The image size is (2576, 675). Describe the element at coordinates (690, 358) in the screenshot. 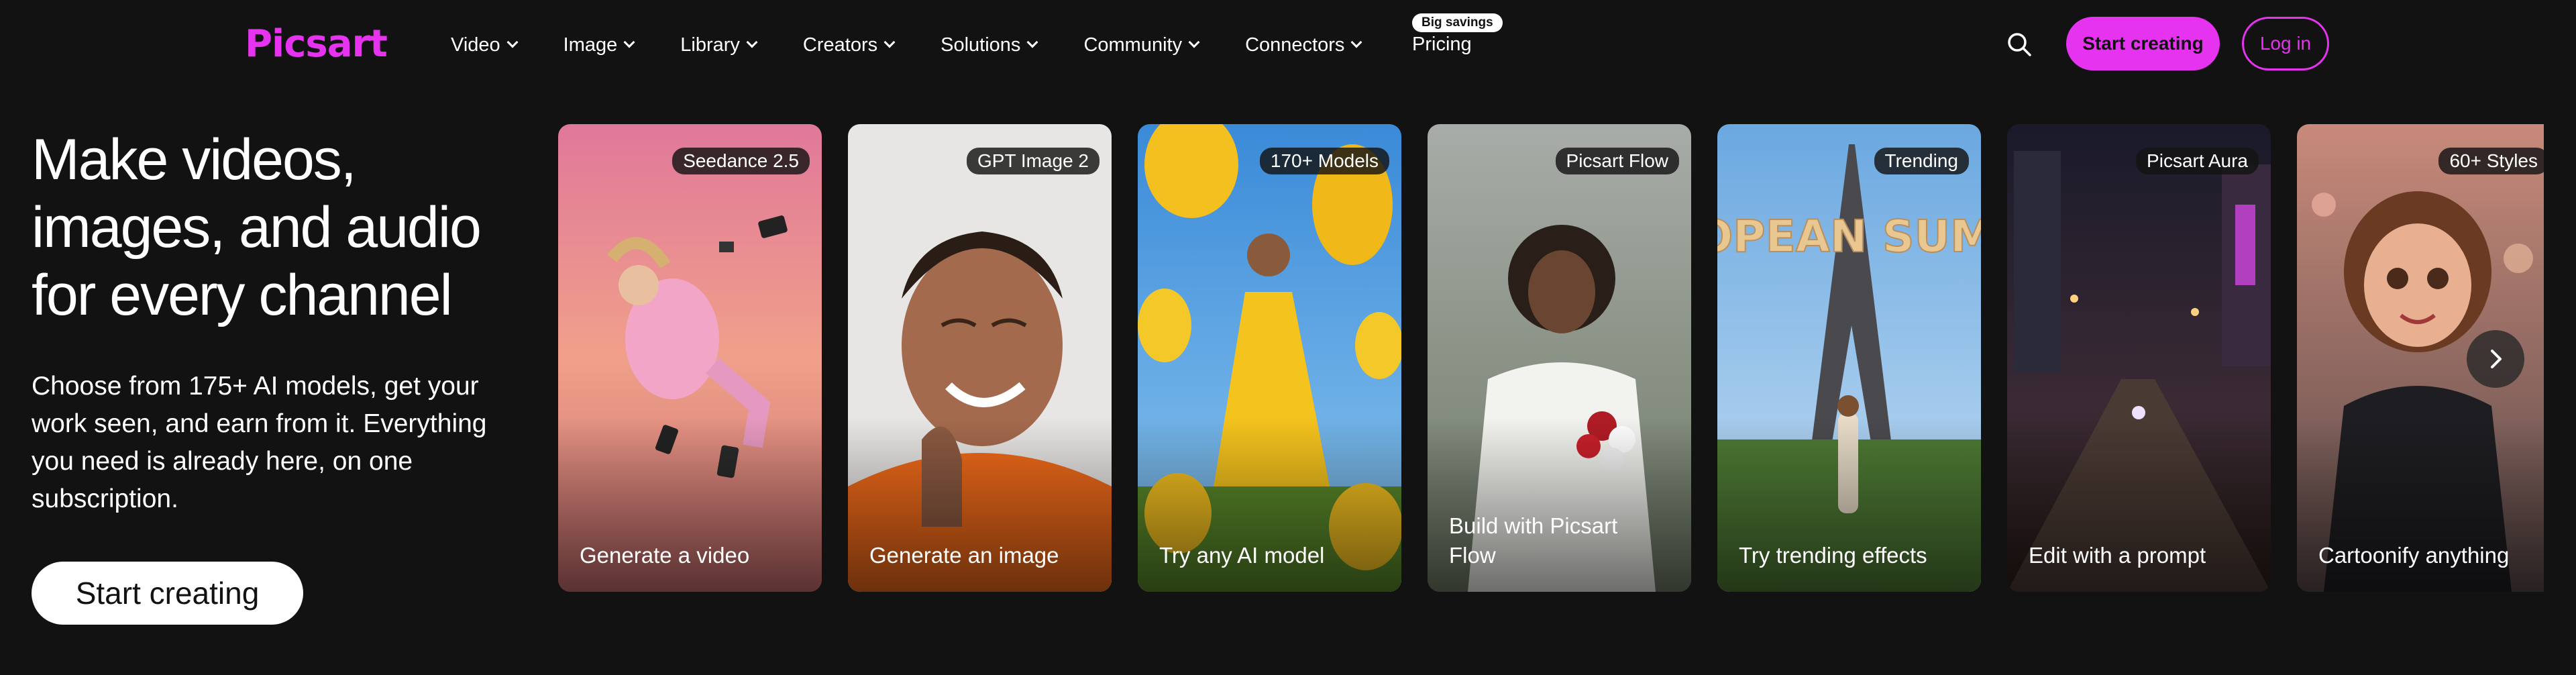

I see `card-generate-video: Seedance 2.5 Generate a video` at that location.